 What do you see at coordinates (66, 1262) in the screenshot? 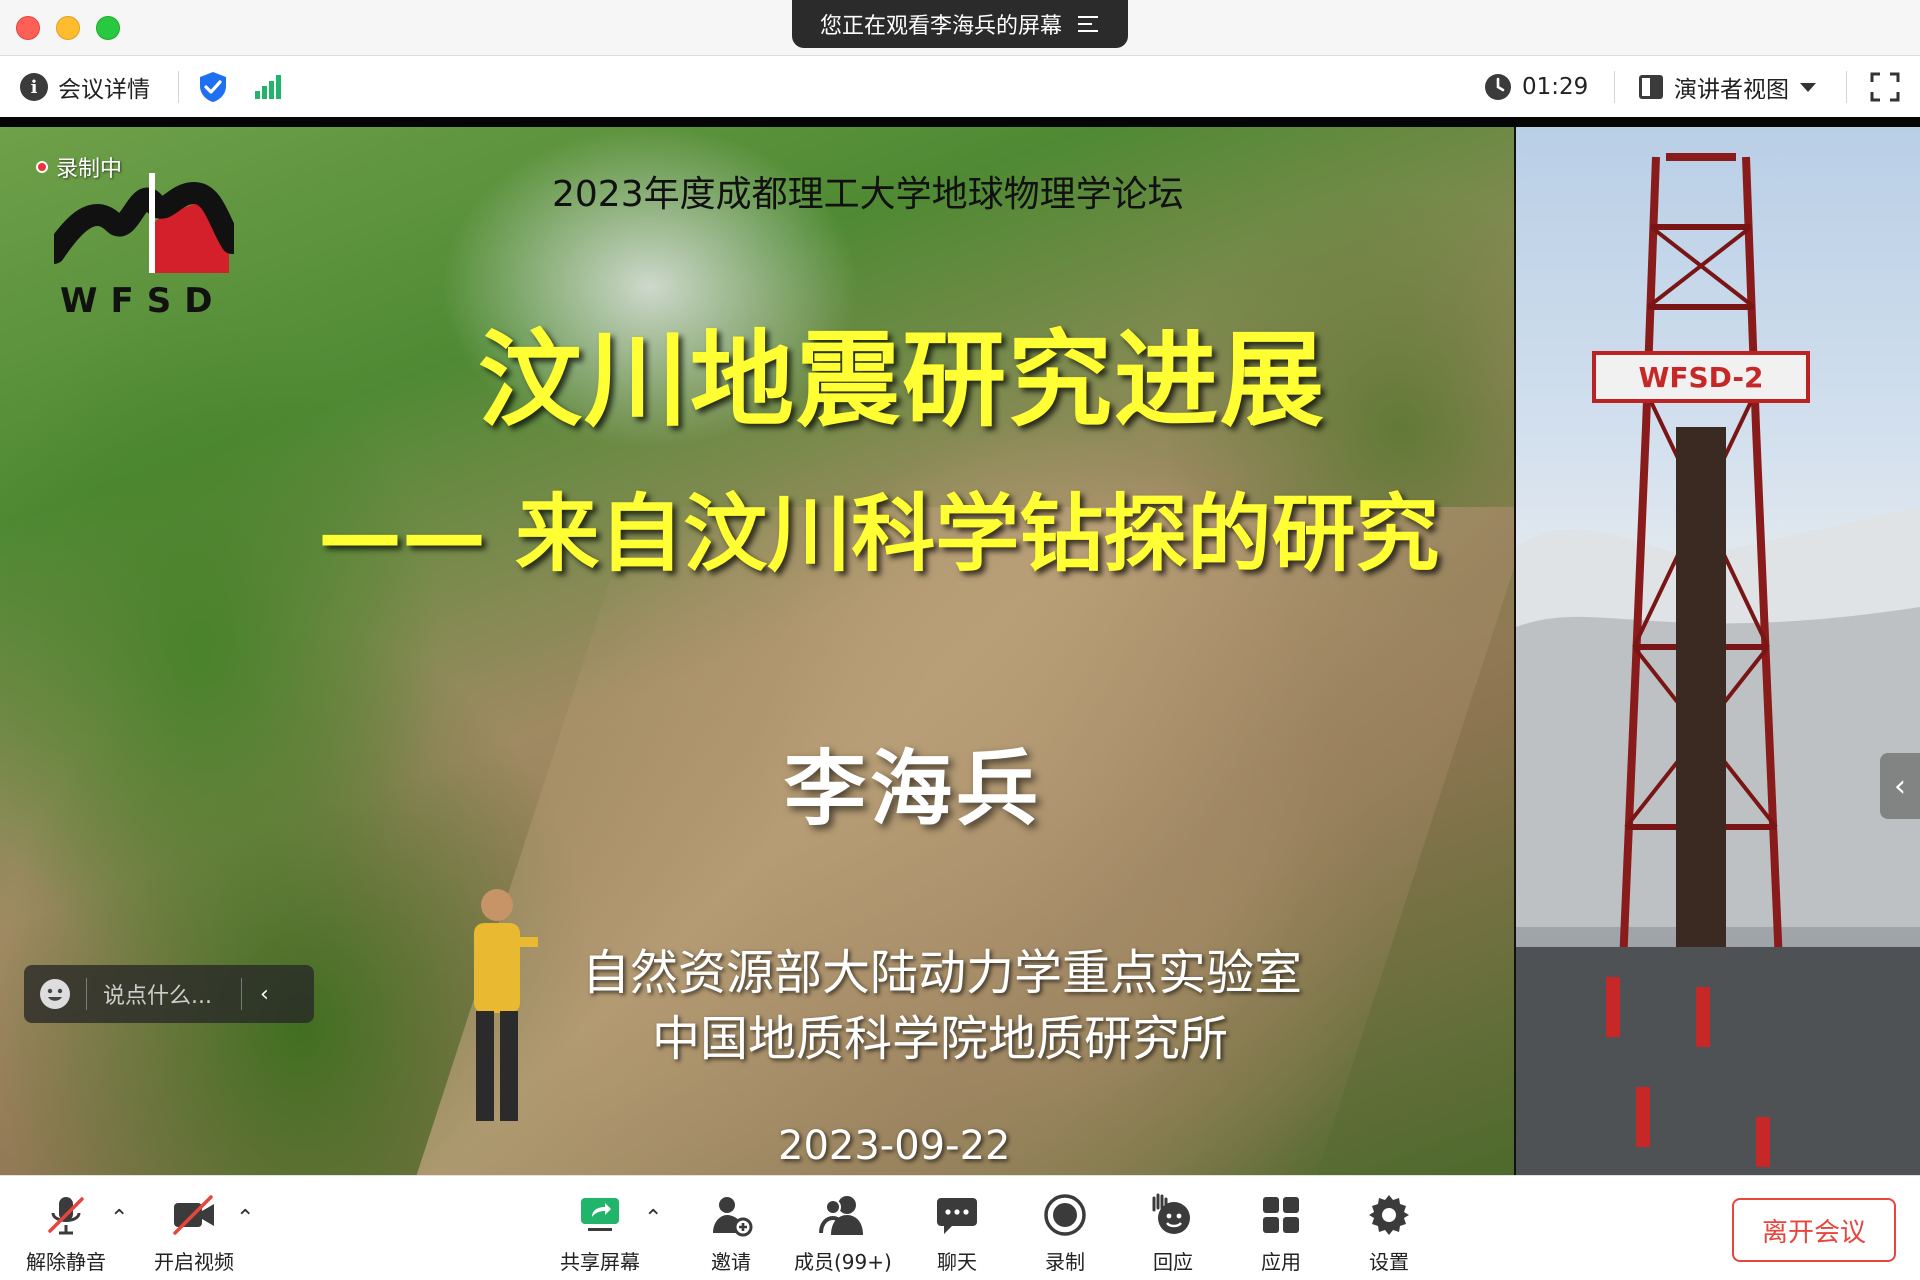
I see `unmute-label: 解除静音` at bounding box center [66, 1262].